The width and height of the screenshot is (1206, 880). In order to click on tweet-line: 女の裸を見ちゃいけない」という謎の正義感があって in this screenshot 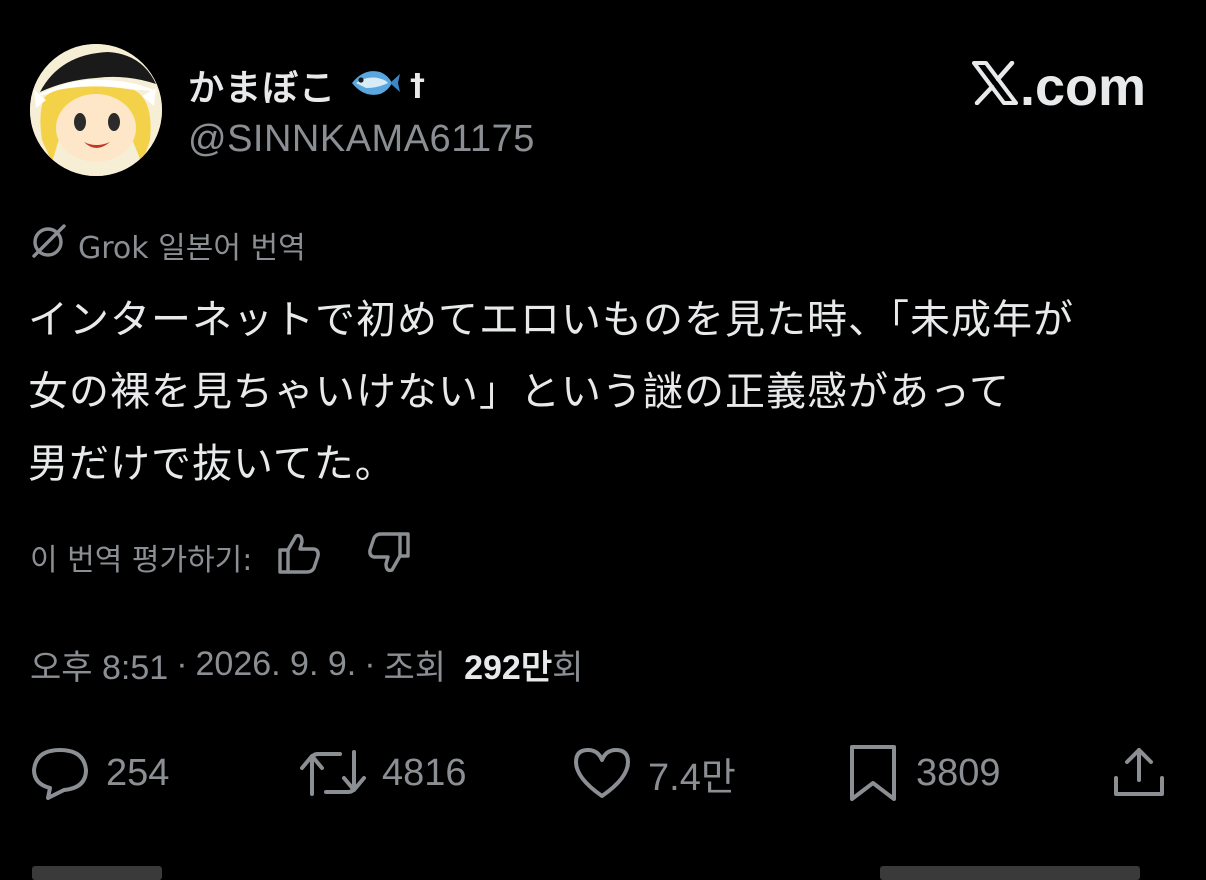, I will do `click(519, 392)`.